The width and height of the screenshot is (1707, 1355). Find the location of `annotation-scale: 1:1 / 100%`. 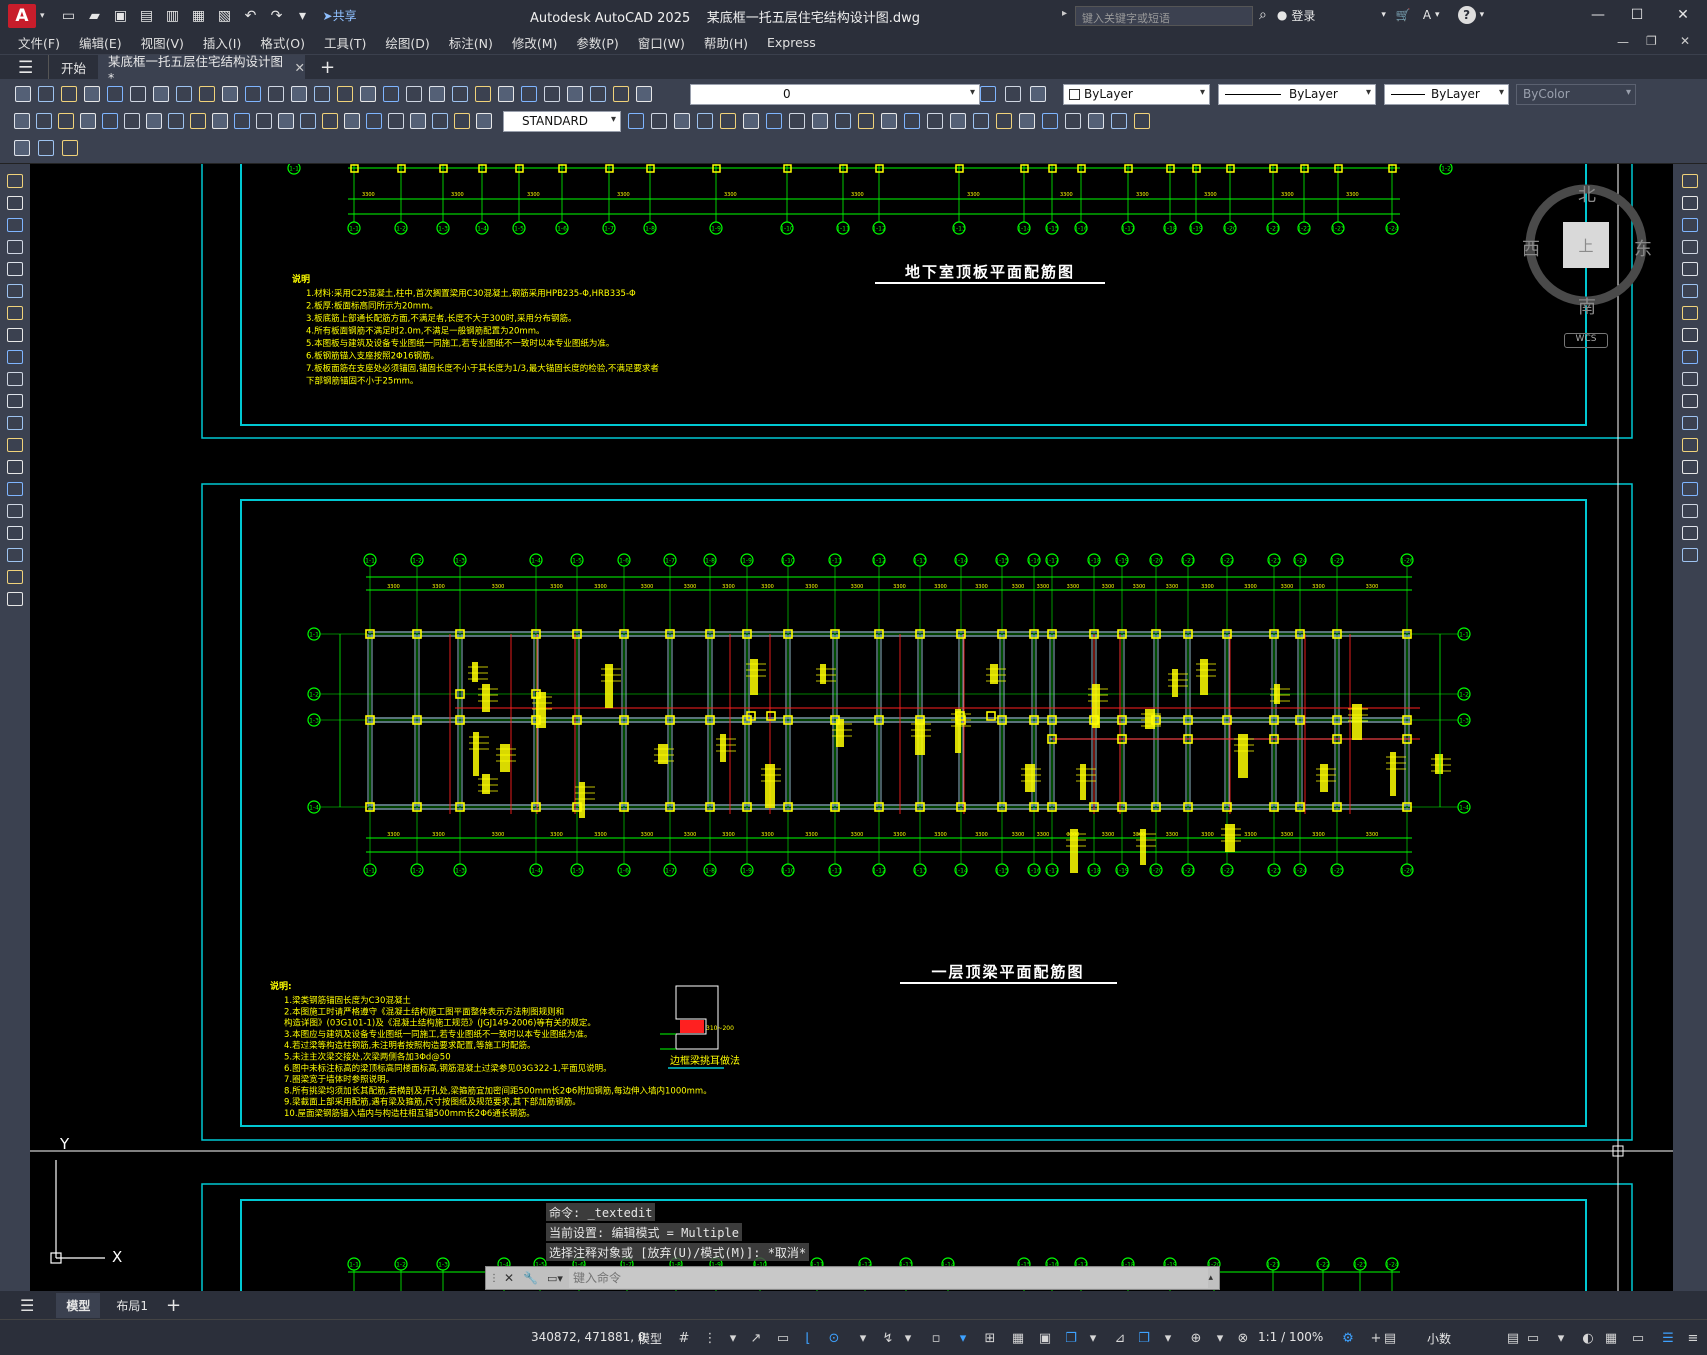

annotation-scale: 1:1 / 100% is located at coordinates (1290, 1337).